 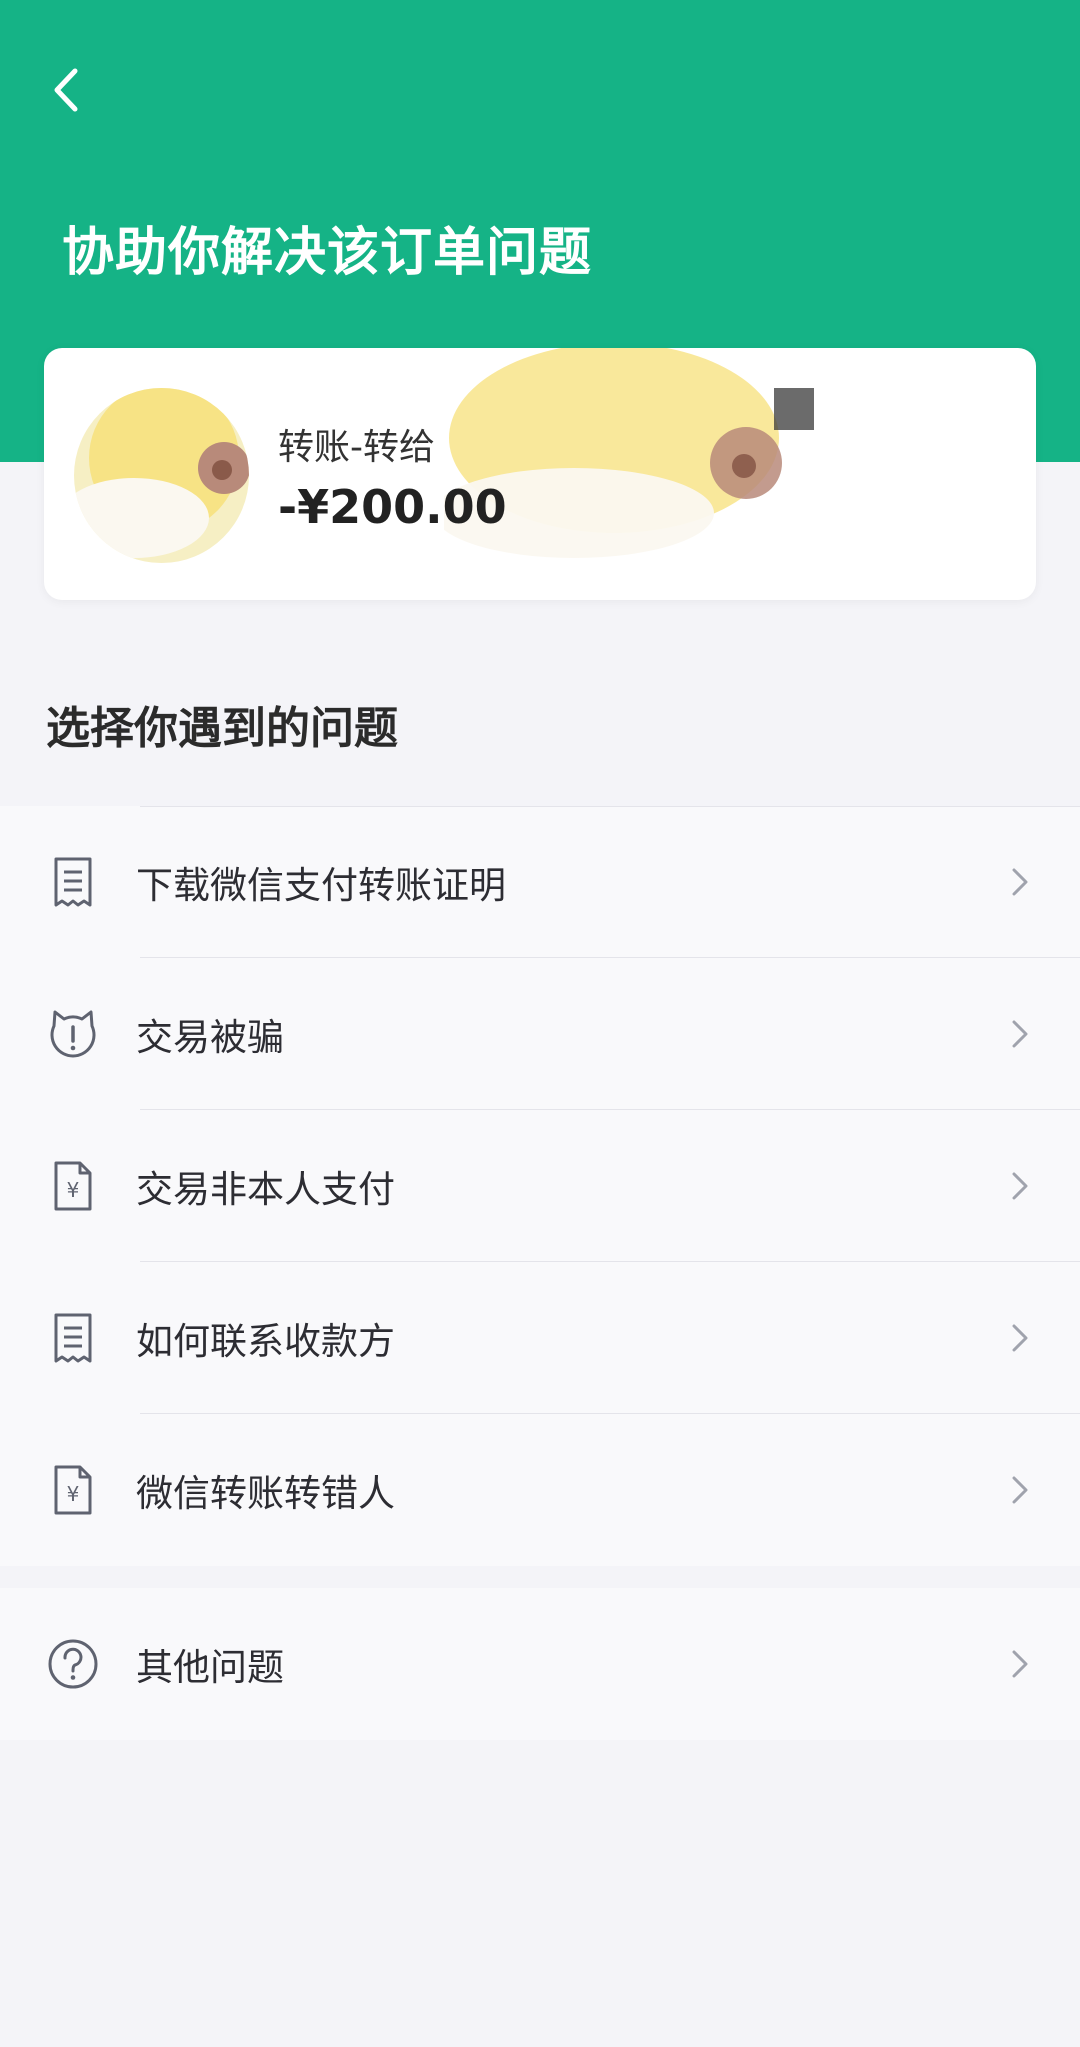 I want to click on order-card: 转账-转给 -¥200.00, so click(x=540, y=474).